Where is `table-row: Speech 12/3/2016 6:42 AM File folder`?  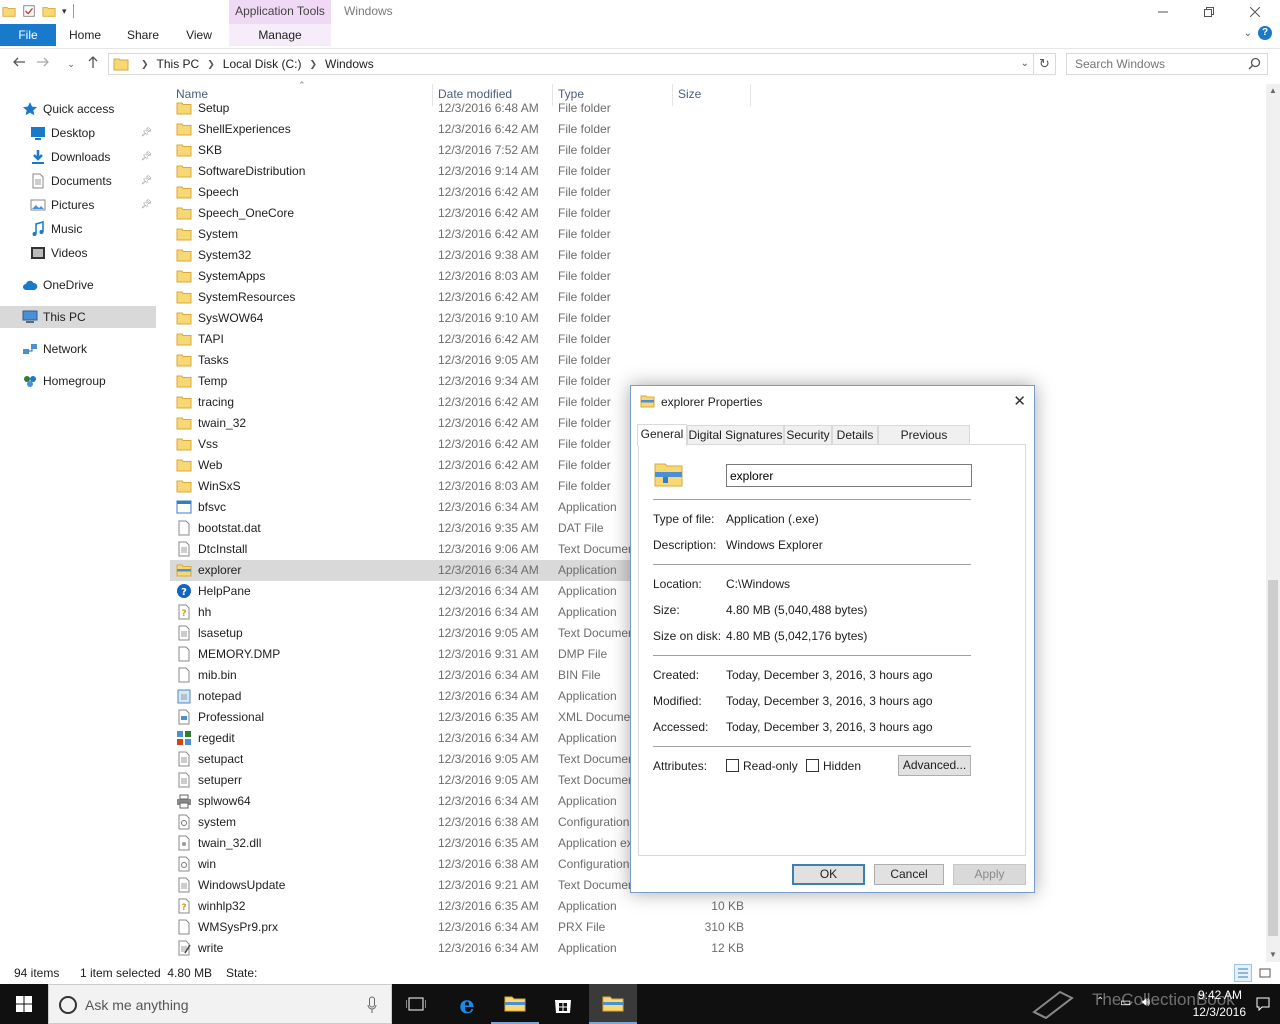
table-row: Speech 12/3/2016 6:42 AM File folder is located at coordinates (465, 192).